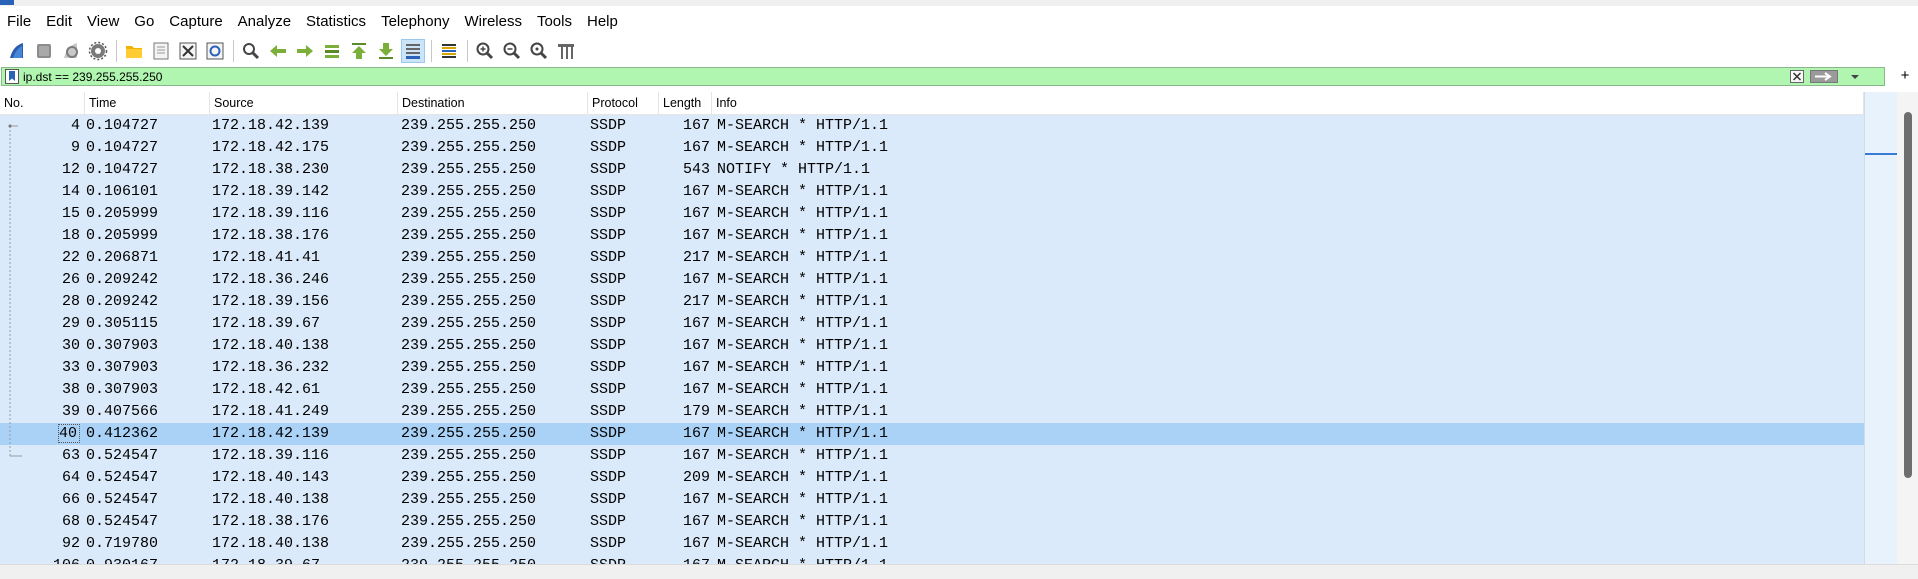  Describe the element at coordinates (336, 22) in the screenshot. I see `menu-statistics: Statistics` at that location.